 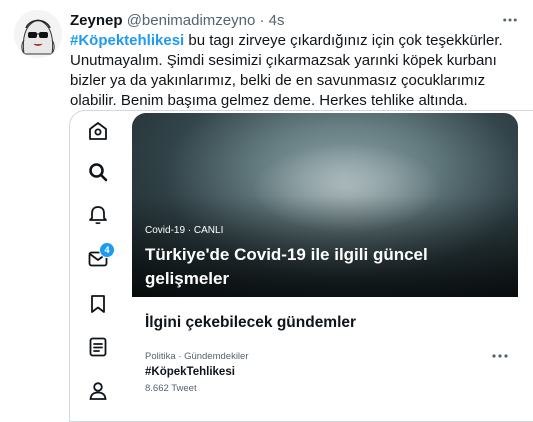 What do you see at coordinates (107, 250) in the screenshot?
I see `messages-badge: 4` at bounding box center [107, 250].